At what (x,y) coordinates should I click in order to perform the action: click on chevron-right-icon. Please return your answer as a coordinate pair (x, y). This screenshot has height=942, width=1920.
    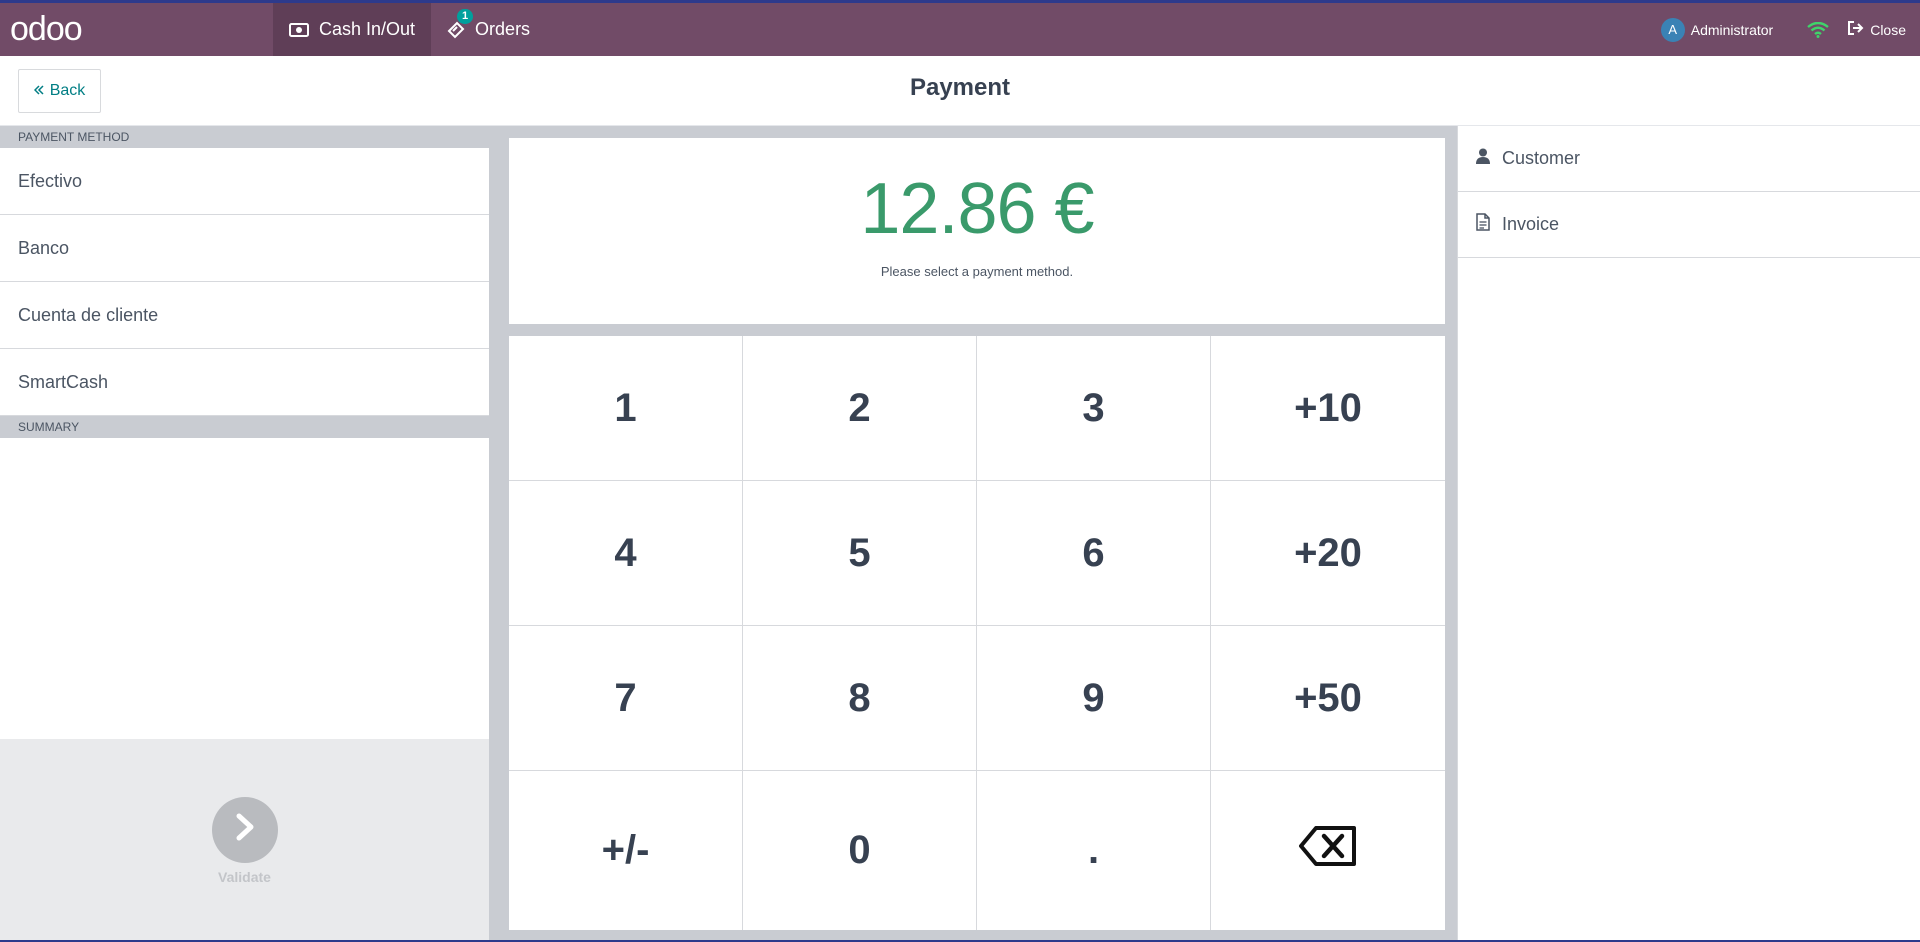
    Looking at the image, I should click on (245, 829).